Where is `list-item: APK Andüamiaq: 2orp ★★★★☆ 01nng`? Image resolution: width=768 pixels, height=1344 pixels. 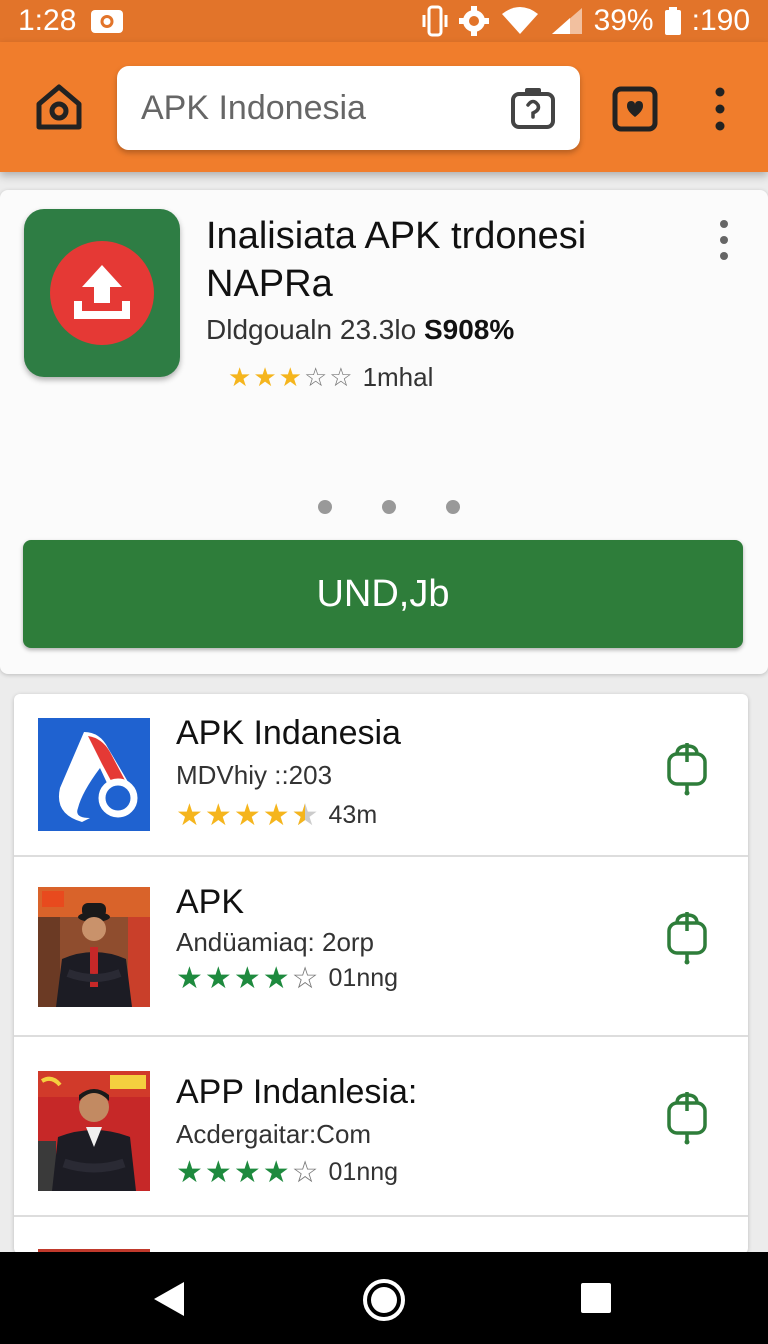 list-item: APK Andüamiaq: 2orp ★★★★☆ 01nng is located at coordinates (381, 947).